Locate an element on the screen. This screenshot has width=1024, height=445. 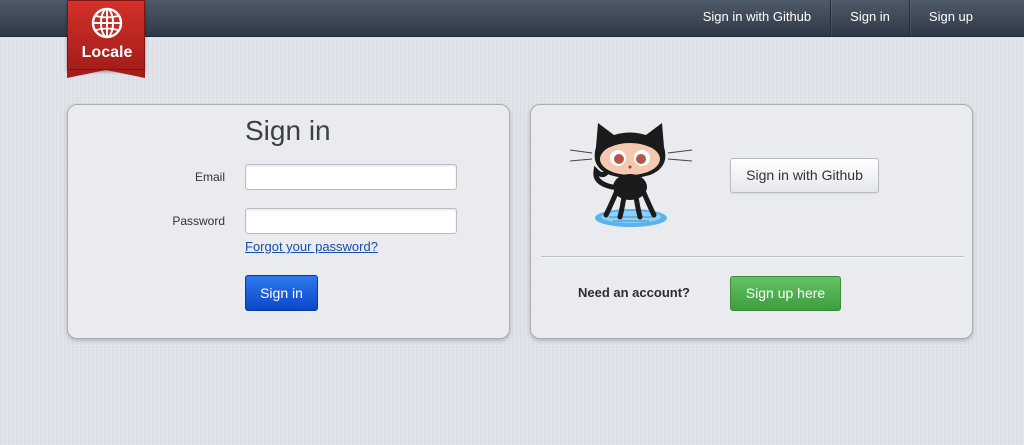
nav-signup-link: Sign up is located at coordinates (950, 18).